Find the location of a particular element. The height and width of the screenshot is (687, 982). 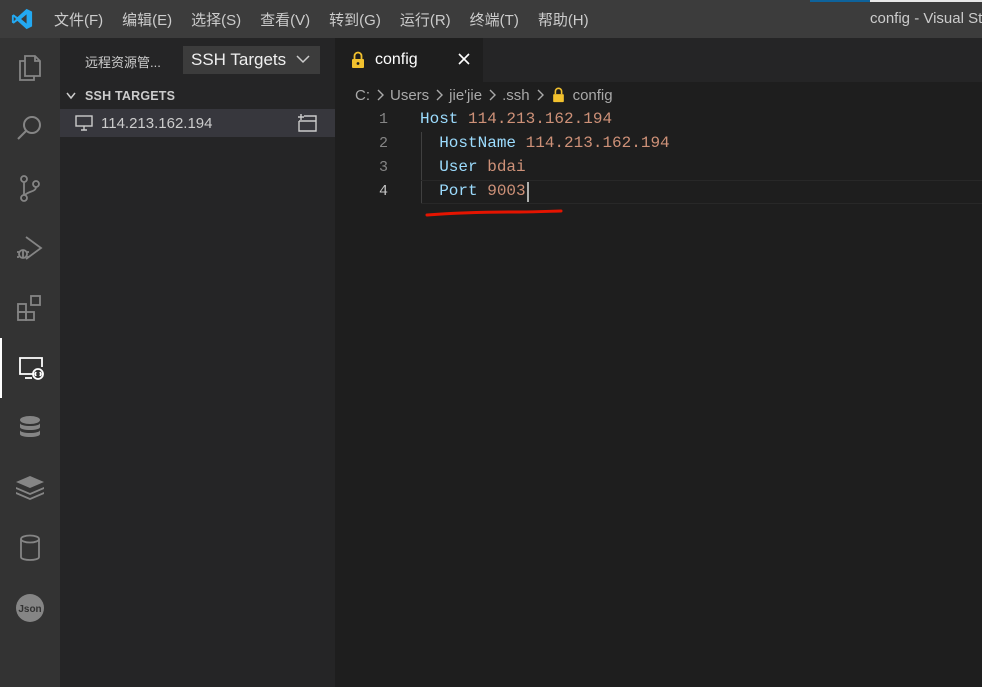

window-title: config - Visual Stu is located at coordinates (926, 18).